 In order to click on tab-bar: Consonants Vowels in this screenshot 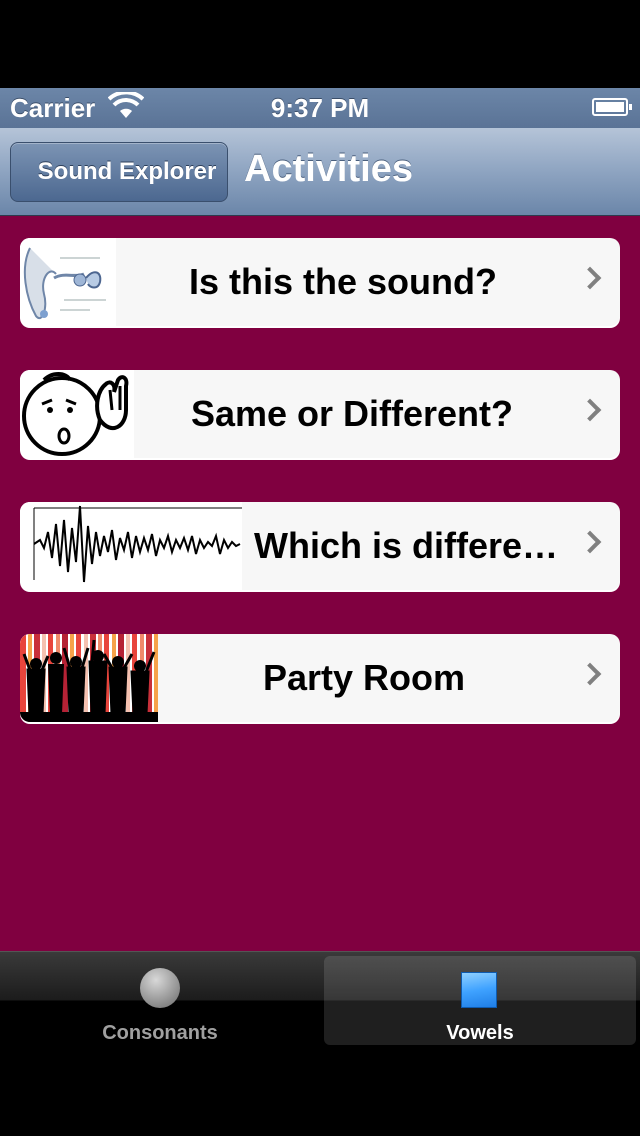, I will do `click(320, 999)`.